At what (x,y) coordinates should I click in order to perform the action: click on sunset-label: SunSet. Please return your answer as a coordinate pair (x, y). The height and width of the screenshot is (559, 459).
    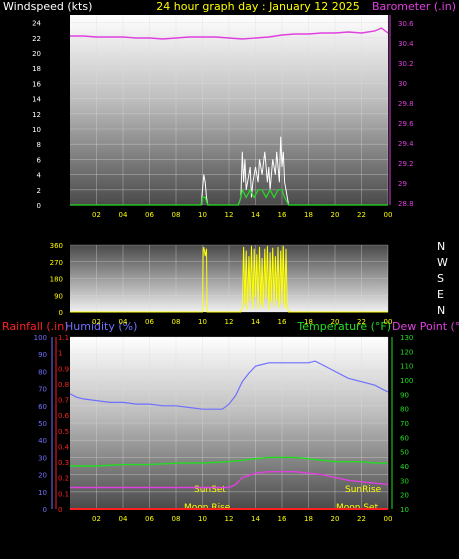
    Looking at the image, I should click on (210, 490).